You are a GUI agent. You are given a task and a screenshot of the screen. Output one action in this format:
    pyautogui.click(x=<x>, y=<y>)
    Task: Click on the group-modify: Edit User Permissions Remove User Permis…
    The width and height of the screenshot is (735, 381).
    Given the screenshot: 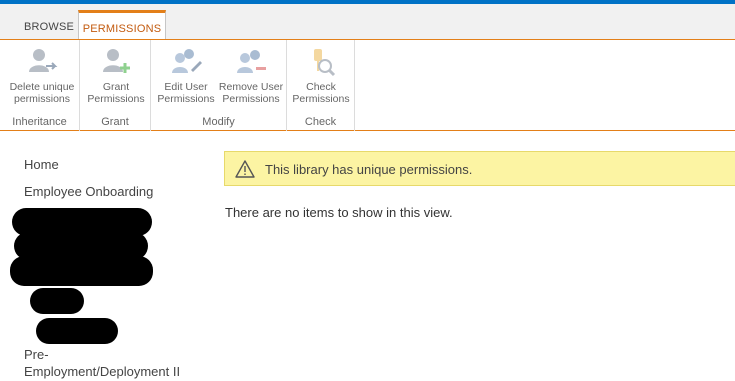 What is the action you would take?
    pyautogui.click(x=219, y=85)
    